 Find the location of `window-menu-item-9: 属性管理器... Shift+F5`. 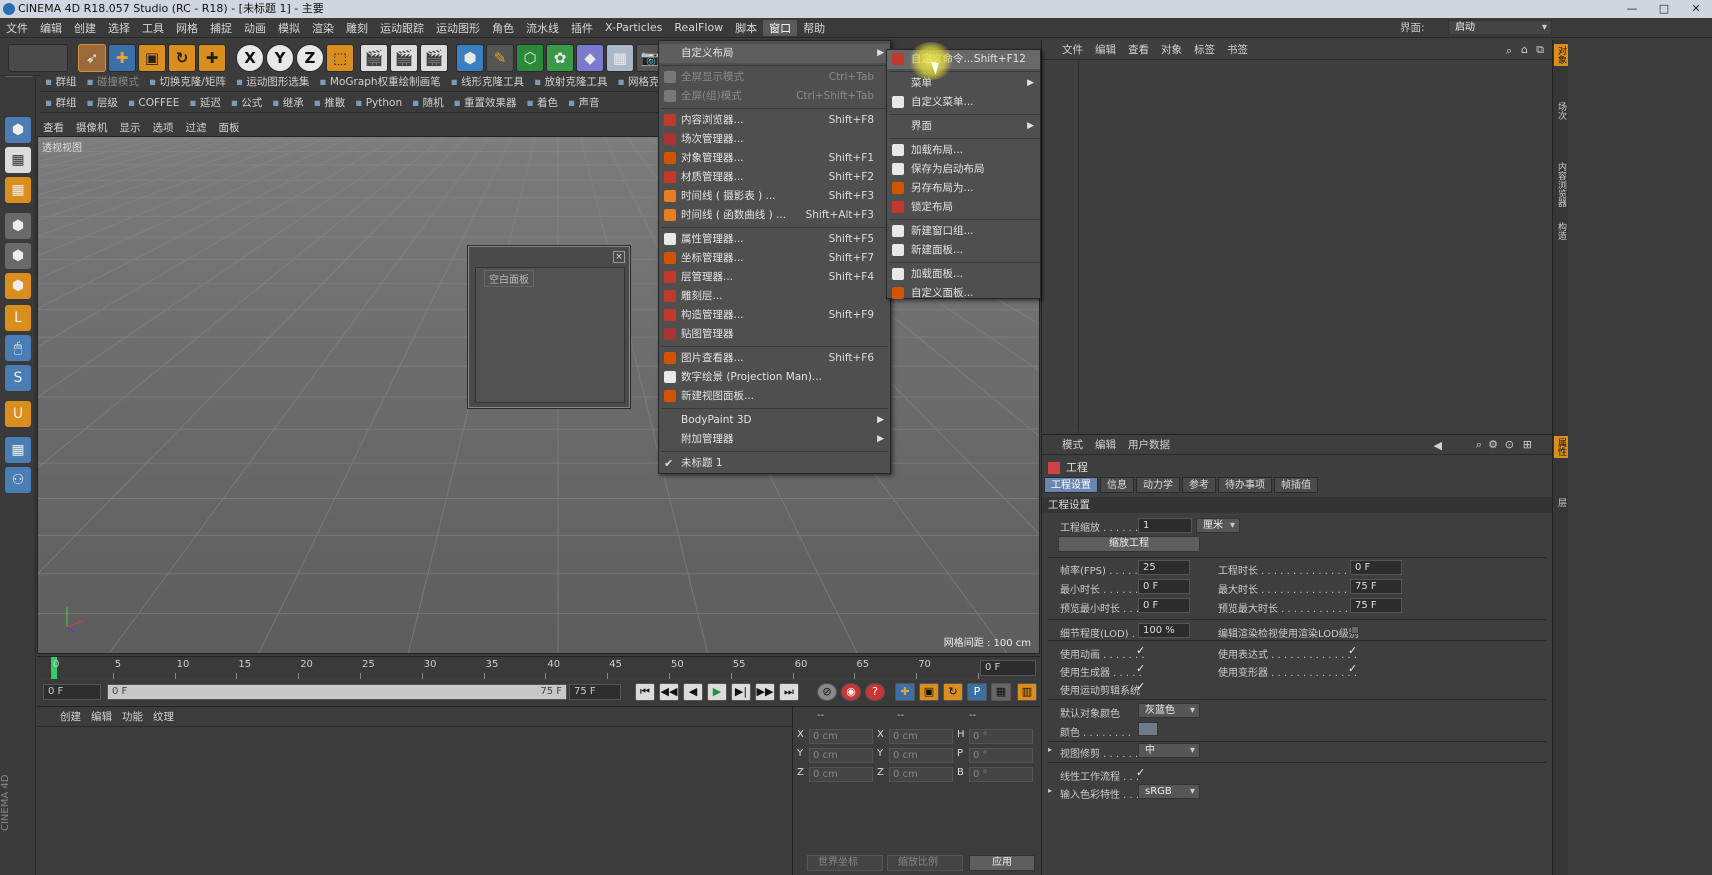

window-menu-item-9: 属性管理器... Shift+F5 is located at coordinates (774, 239).